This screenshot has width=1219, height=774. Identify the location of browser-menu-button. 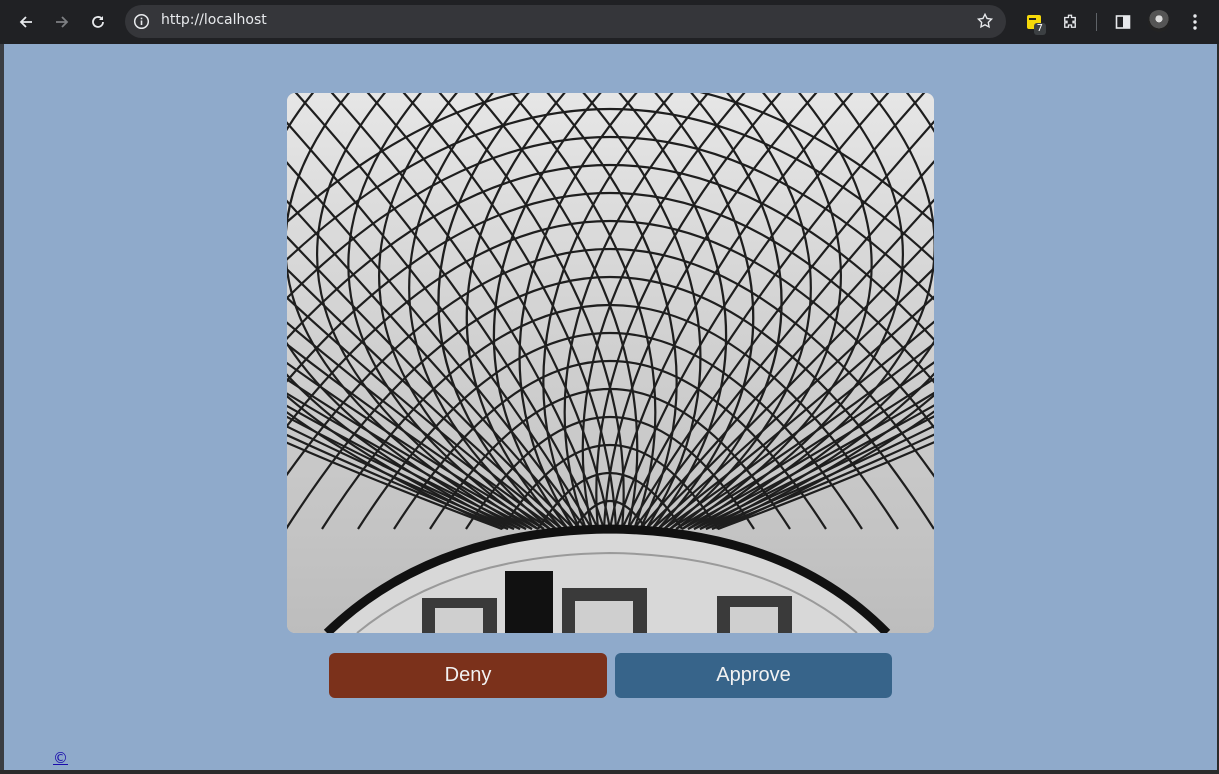
(1195, 22).